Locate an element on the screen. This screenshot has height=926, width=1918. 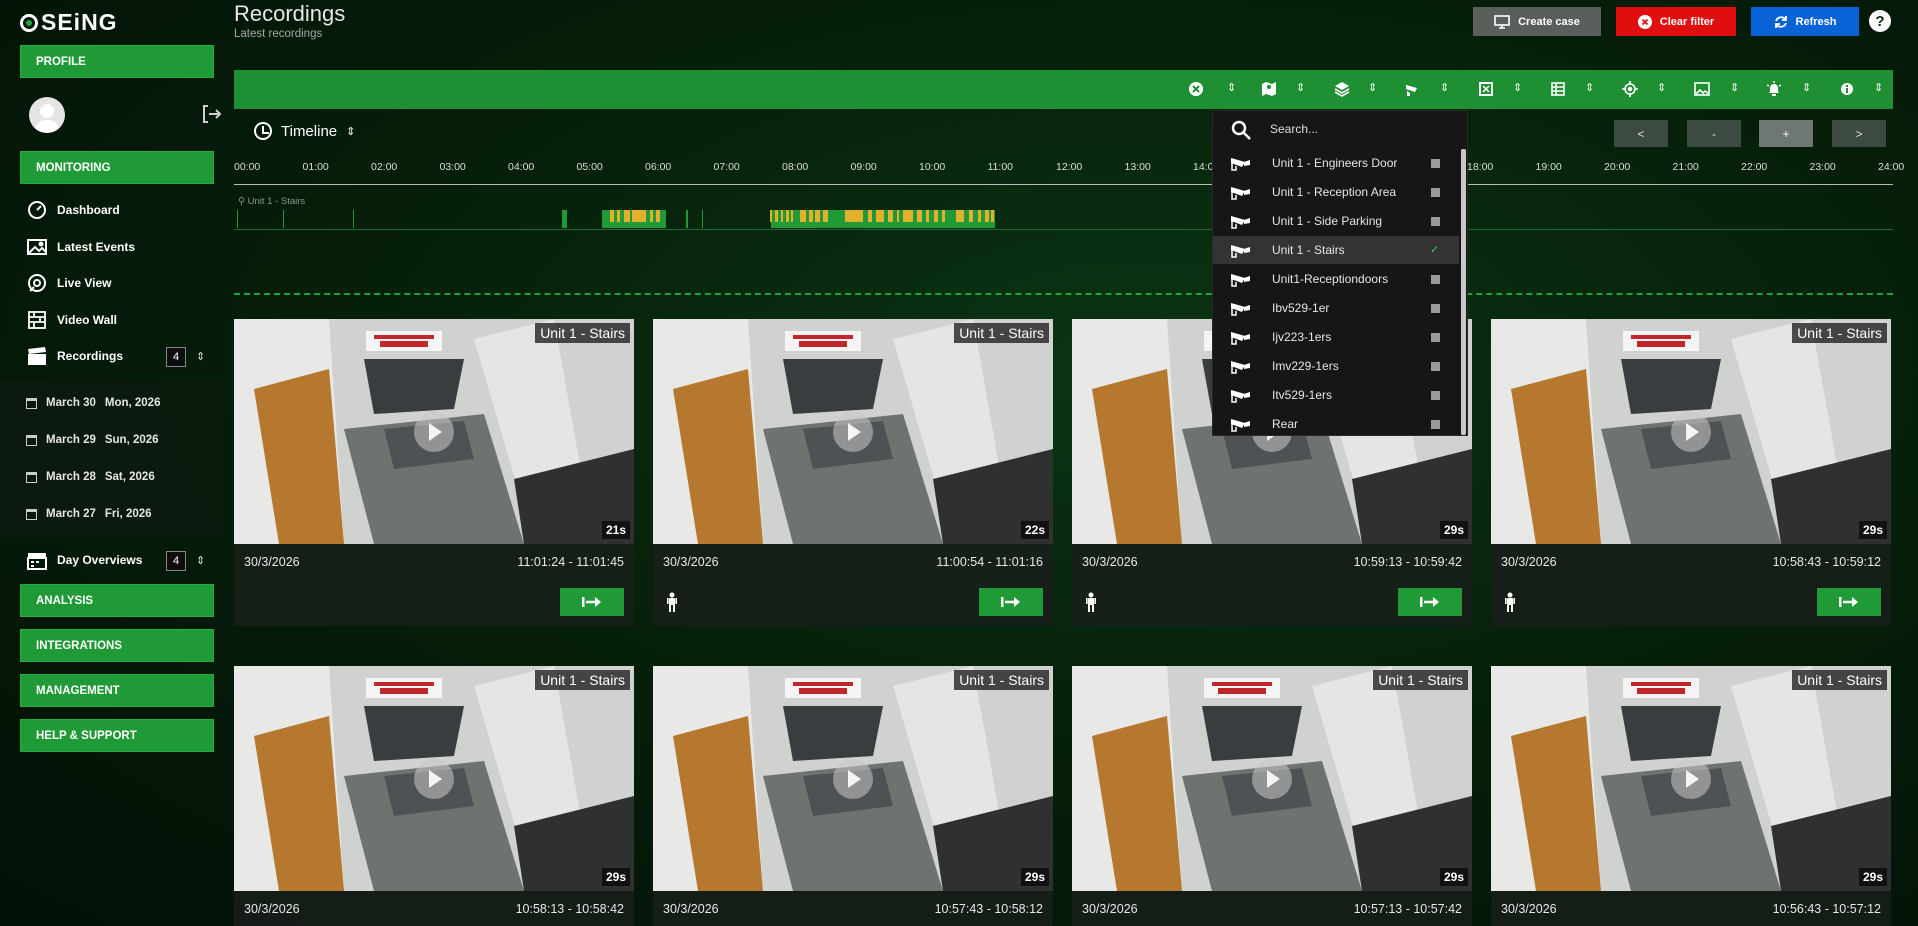
camera-icon is located at coordinates (1413, 89).